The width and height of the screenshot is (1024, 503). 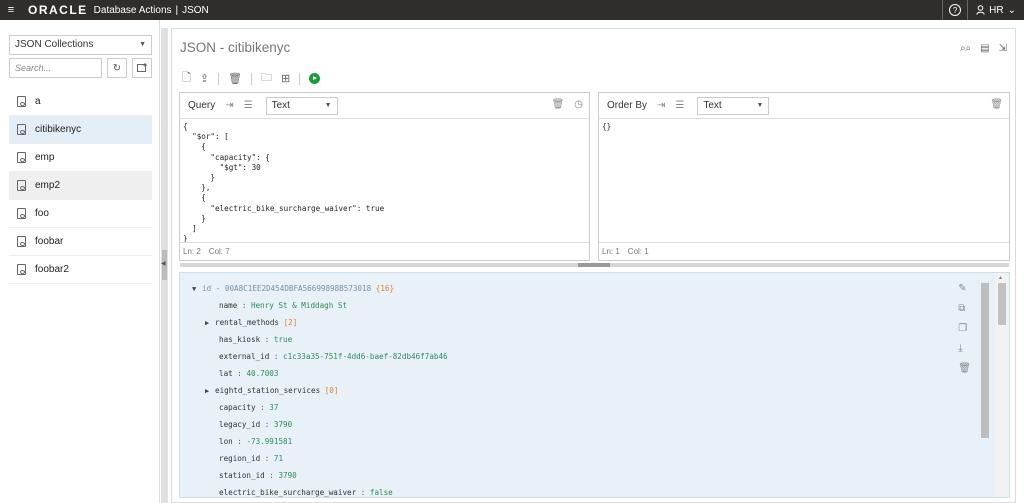 What do you see at coordinates (964, 288) in the screenshot?
I see `edit-icon: ✎` at bounding box center [964, 288].